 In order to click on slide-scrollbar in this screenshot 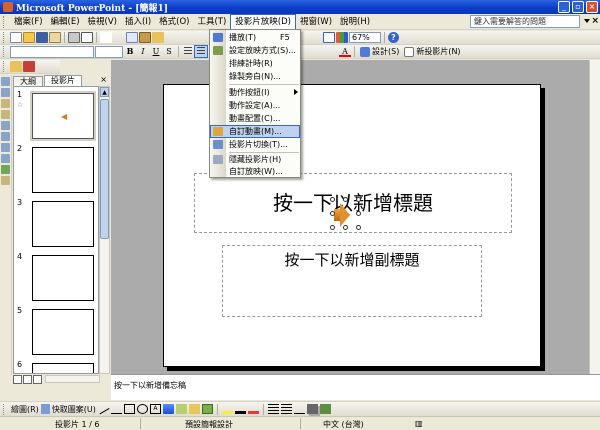, I will do `click(594, 217)`.